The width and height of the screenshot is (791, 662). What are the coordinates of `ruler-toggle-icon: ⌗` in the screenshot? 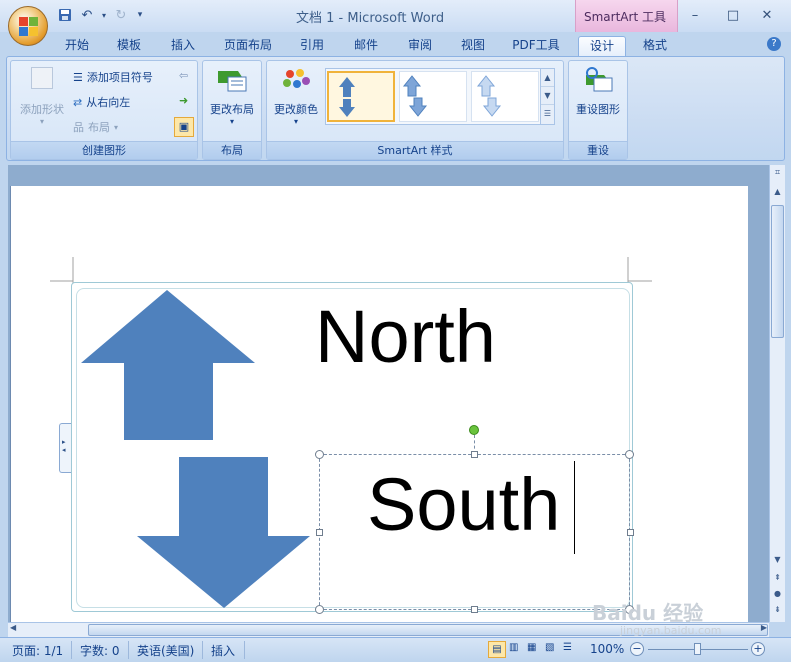 It's located at (777, 175).